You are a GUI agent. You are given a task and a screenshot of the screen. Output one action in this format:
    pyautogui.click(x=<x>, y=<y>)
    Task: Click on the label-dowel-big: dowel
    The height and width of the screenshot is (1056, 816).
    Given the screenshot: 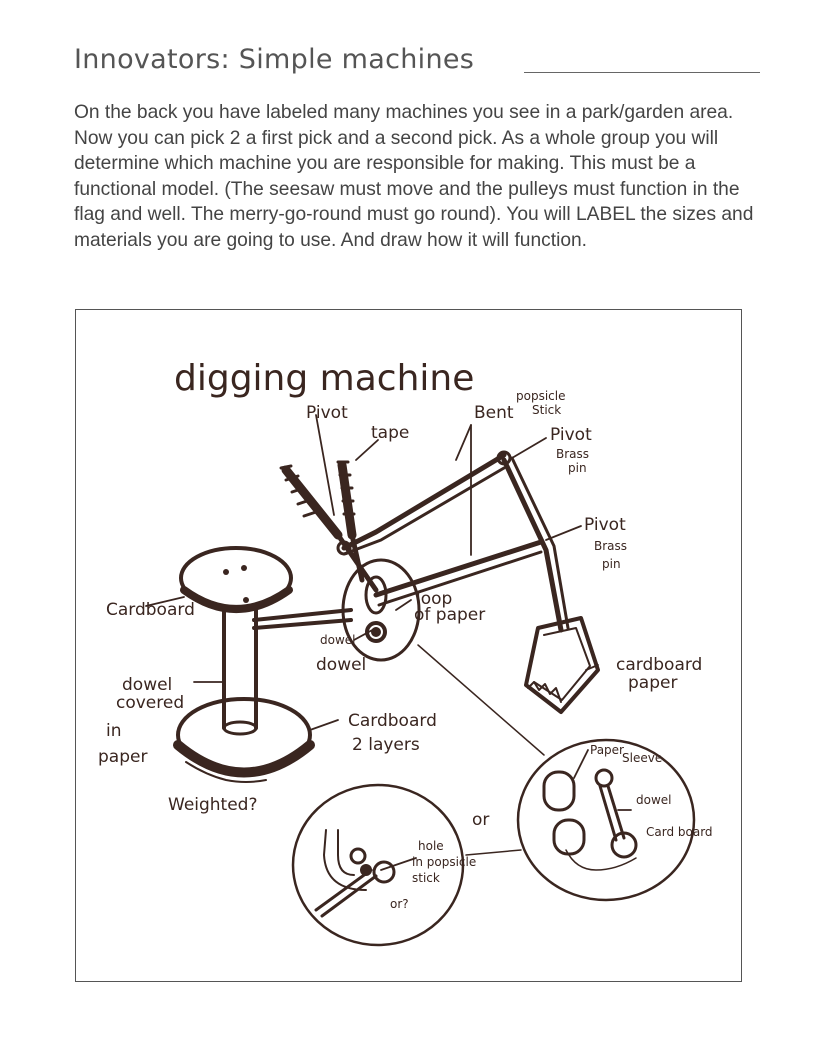 What is the action you would take?
    pyautogui.click(x=341, y=665)
    